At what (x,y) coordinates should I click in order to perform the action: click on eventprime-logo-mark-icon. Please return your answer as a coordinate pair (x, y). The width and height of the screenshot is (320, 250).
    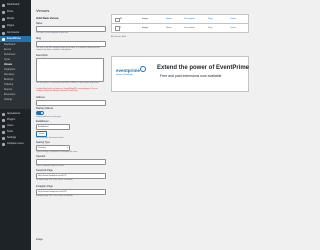
    Looking at the image, I should click on (143, 69).